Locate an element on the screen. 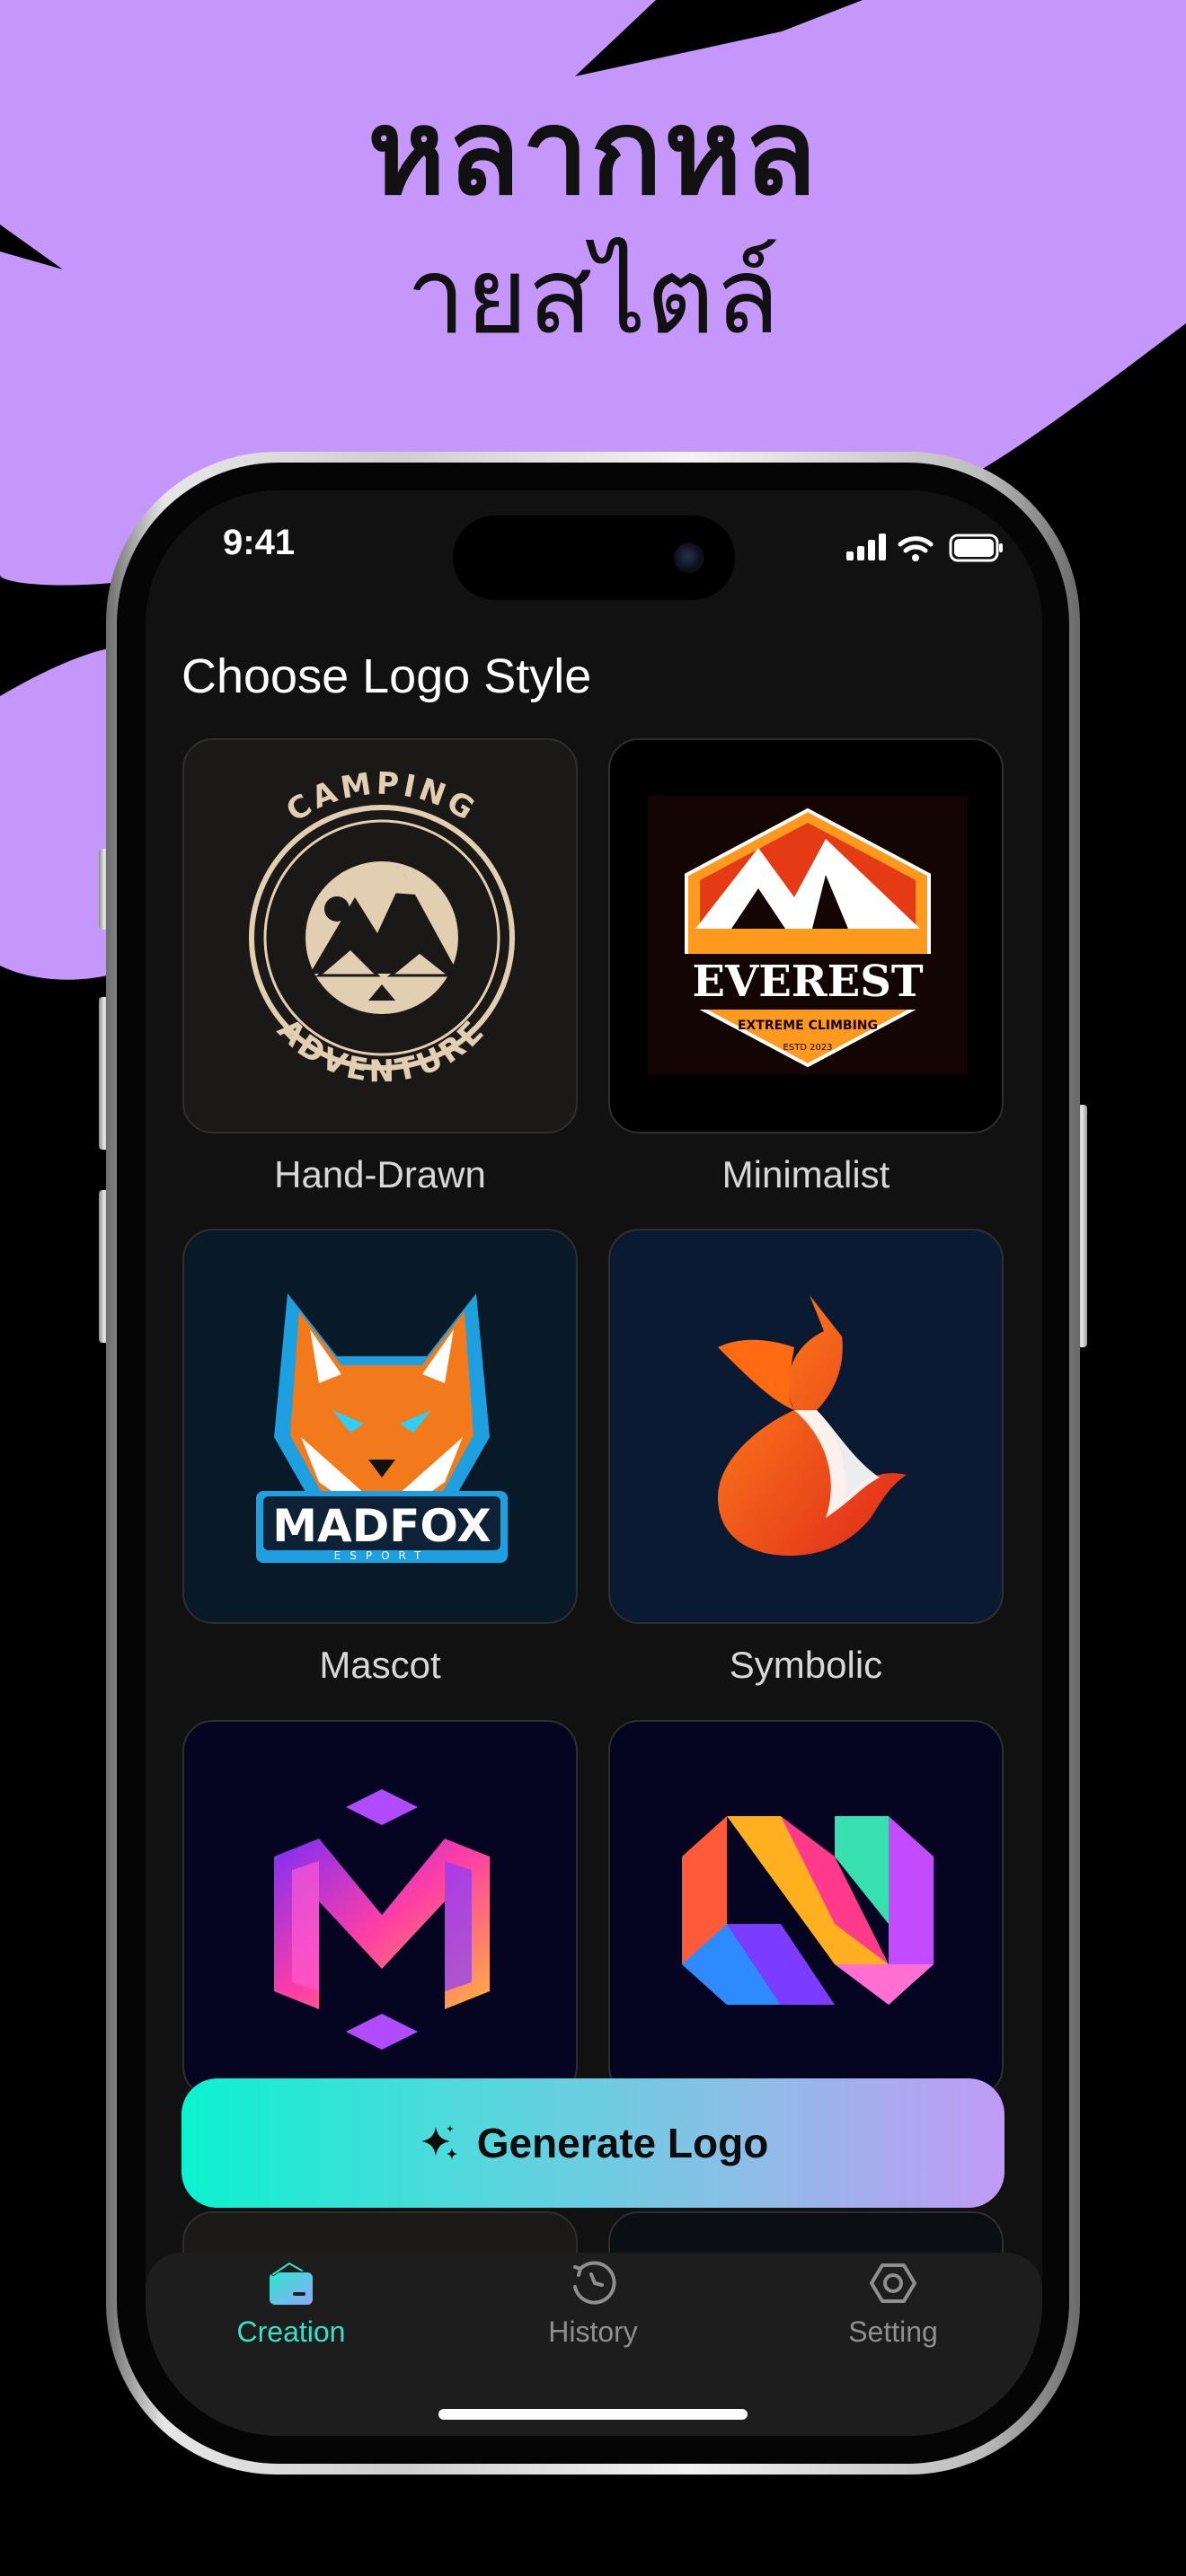  wifi-icon is located at coordinates (916, 548).